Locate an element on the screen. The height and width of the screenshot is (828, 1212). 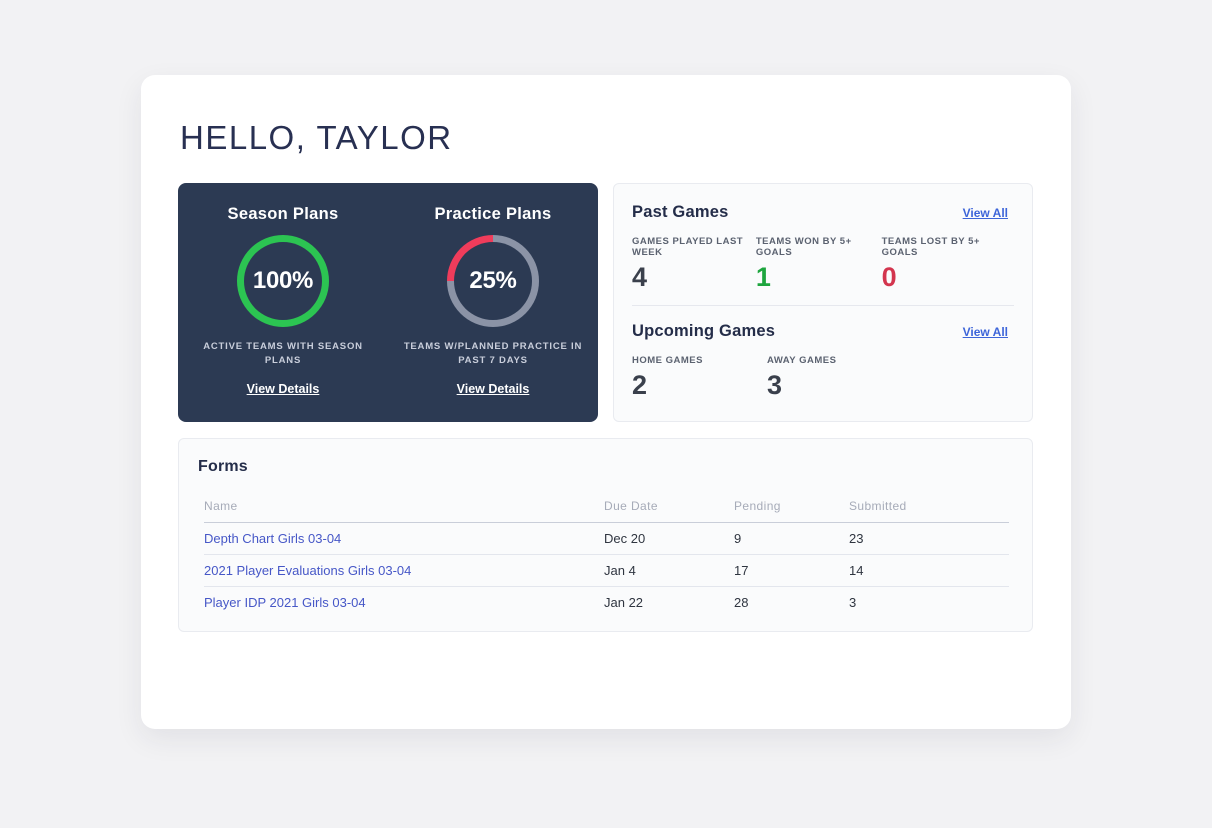
forms-table-header-row: Name Due Date Pending Submitted is located at coordinates (606, 511).